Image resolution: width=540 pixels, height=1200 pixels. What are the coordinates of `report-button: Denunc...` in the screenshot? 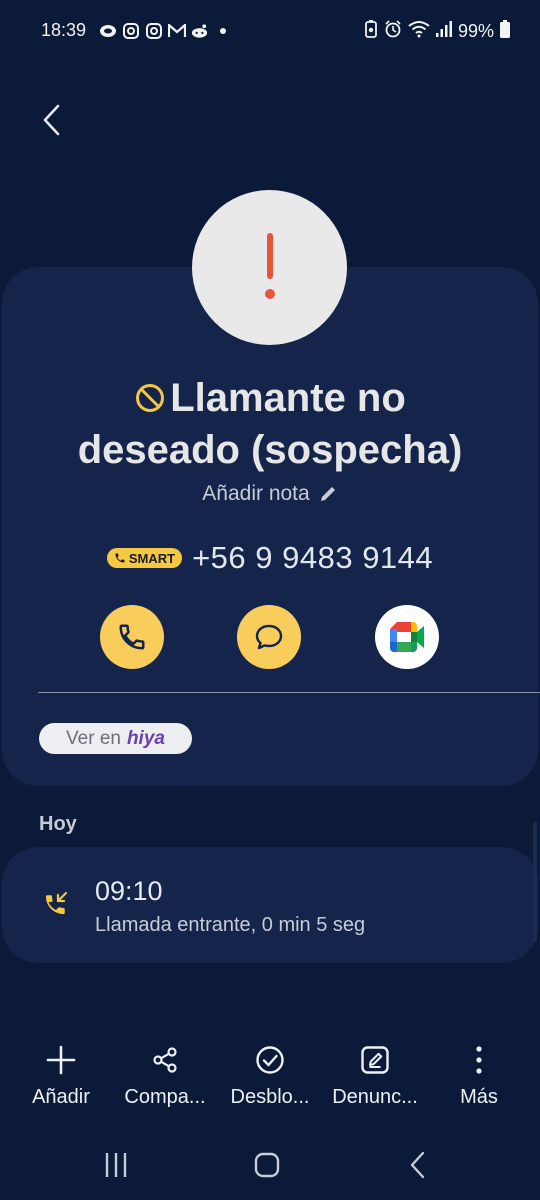 It's located at (375, 1074).